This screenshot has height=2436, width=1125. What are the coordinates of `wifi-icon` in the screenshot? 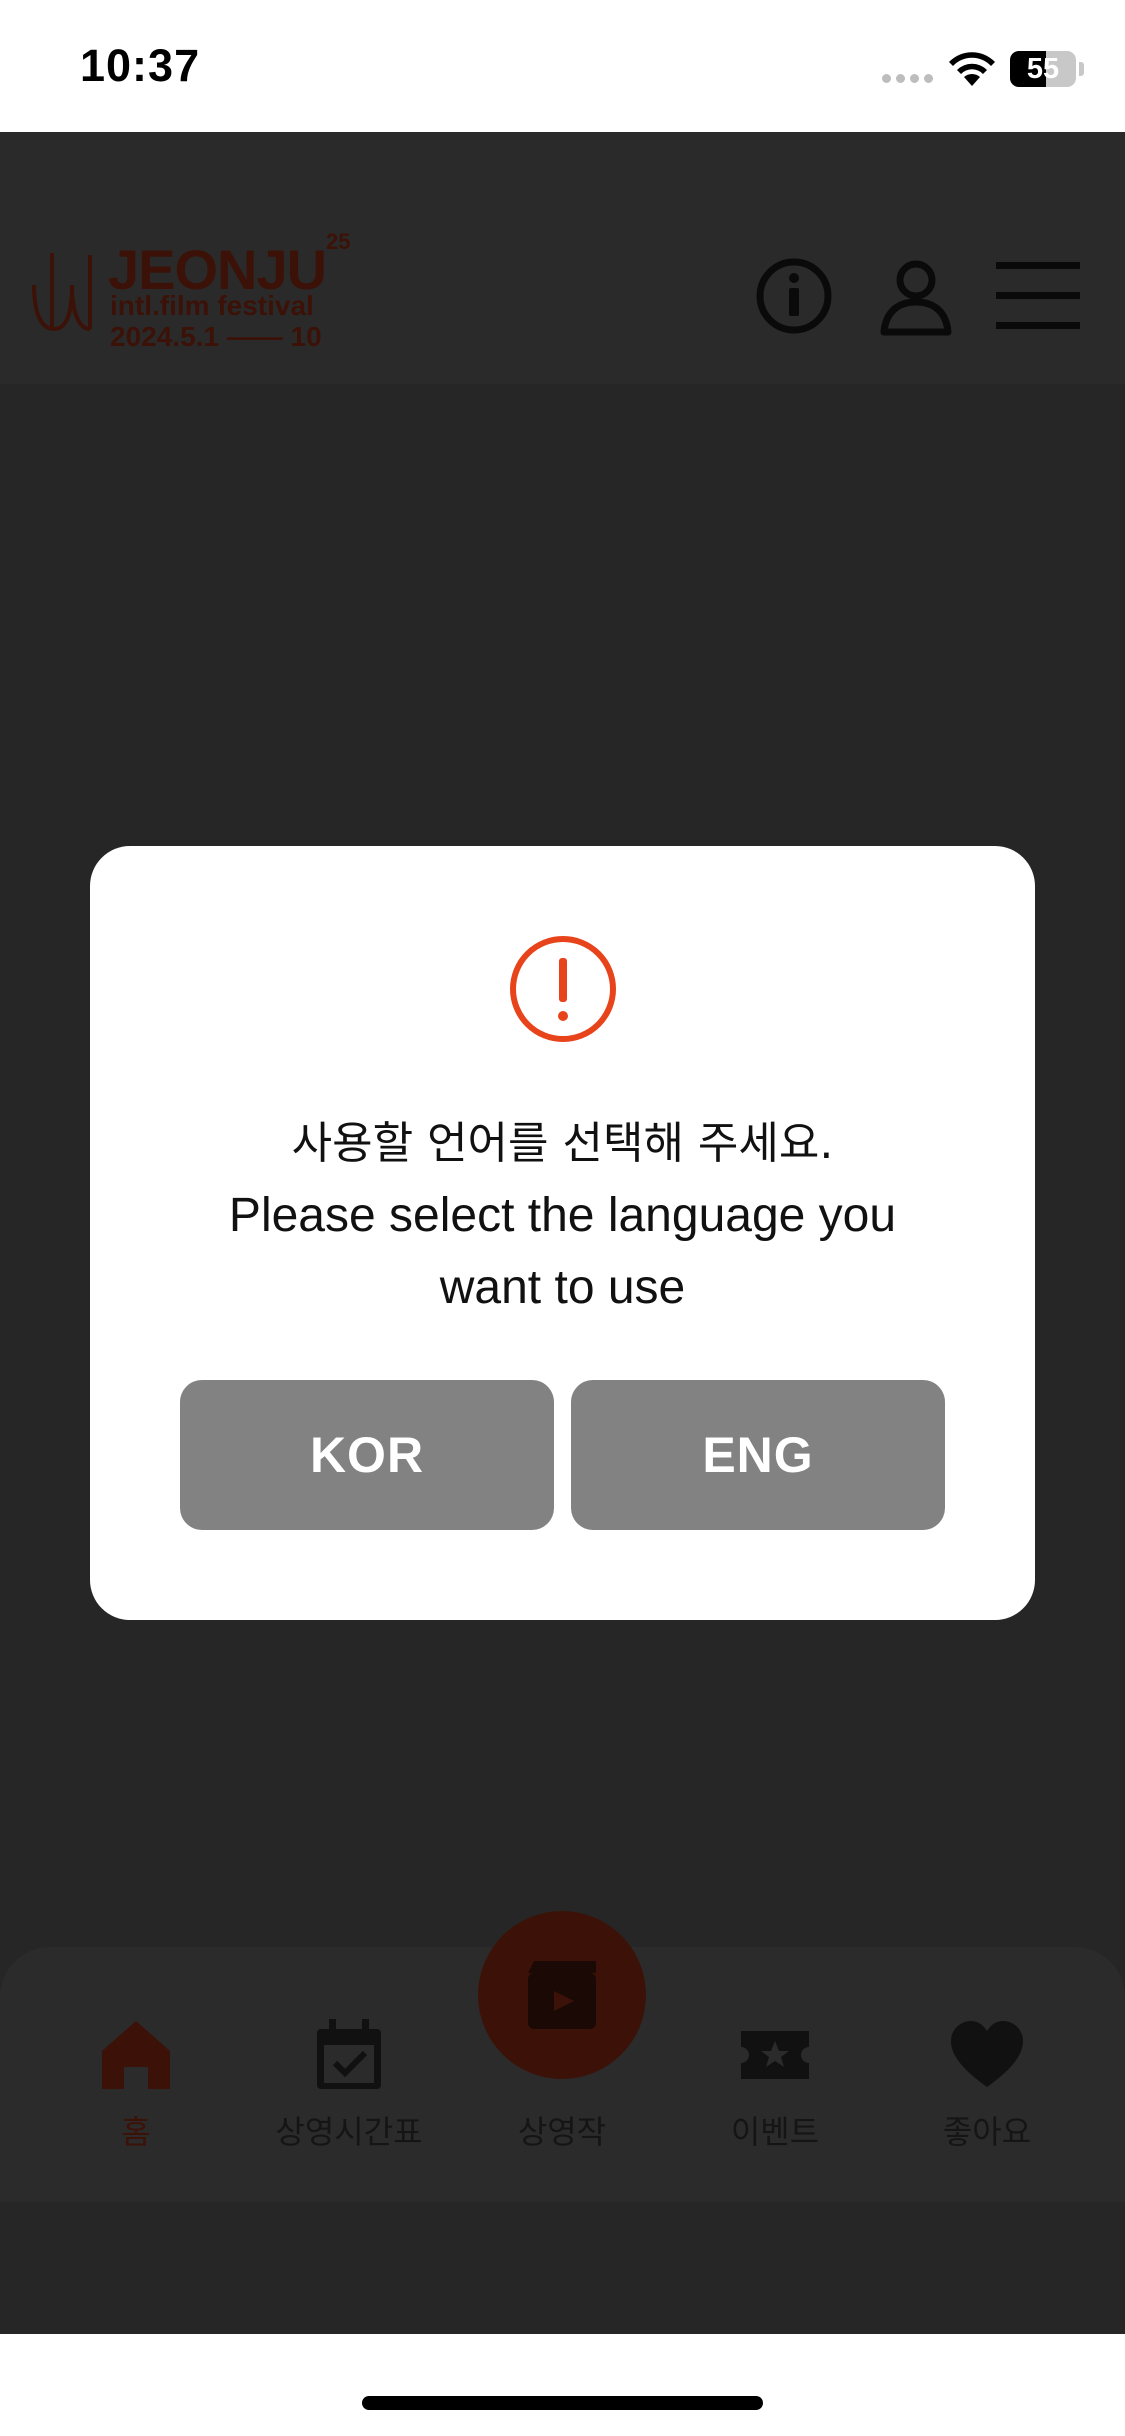 It's located at (972, 69).